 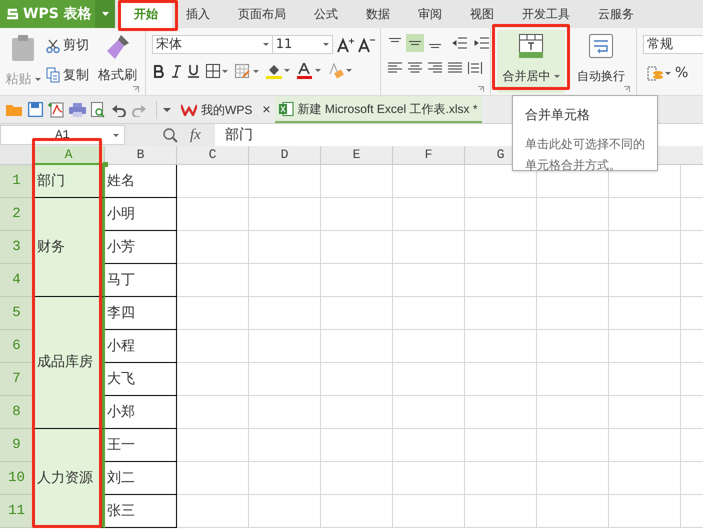 What do you see at coordinates (35, 109) in the screenshot?
I see `save-icon` at bounding box center [35, 109].